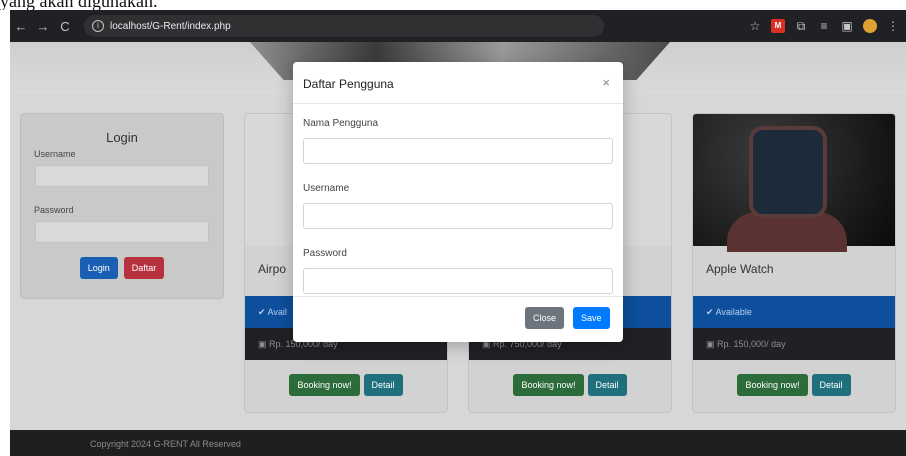 The image size is (906, 456). I want to click on availability-text: Avail, so click(277, 312).